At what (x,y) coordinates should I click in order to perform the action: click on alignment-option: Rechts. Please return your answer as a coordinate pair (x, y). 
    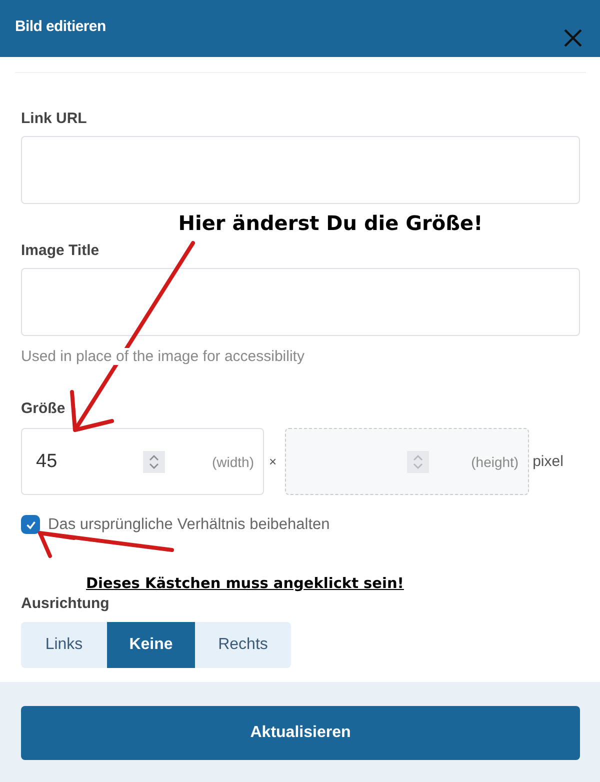
    Looking at the image, I should click on (243, 645).